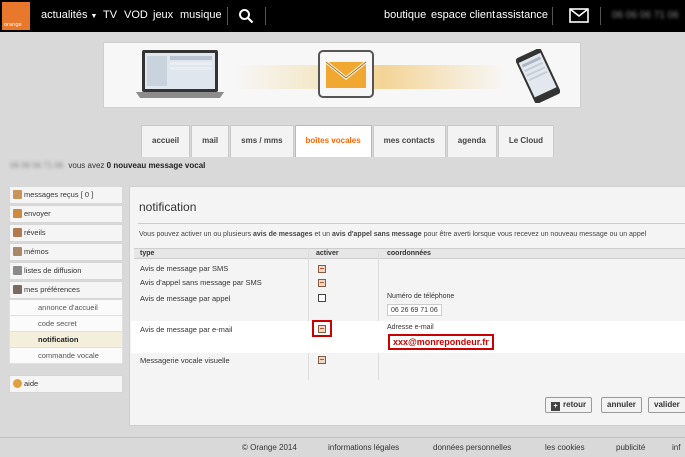  What do you see at coordinates (66, 195) in the screenshot?
I see `sidebar-item-messages-recus: messages reçus [ 0 ]` at bounding box center [66, 195].